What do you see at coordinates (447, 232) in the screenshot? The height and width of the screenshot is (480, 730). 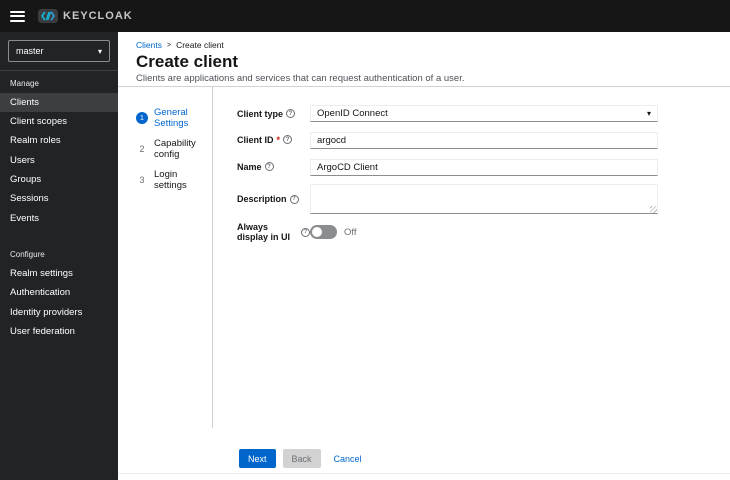 I see `form-row-always-display: Always display in UI ? Off` at bounding box center [447, 232].